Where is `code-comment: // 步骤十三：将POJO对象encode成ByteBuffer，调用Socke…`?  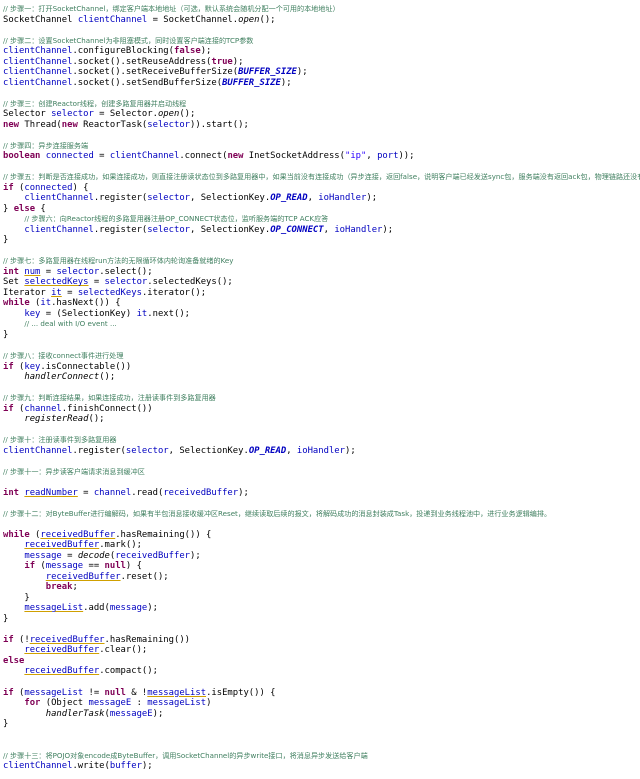 code-comment: // 步骤十三：将POJO对象encode成ByteBuffer，调用Socke… is located at coordinates (185, 755).